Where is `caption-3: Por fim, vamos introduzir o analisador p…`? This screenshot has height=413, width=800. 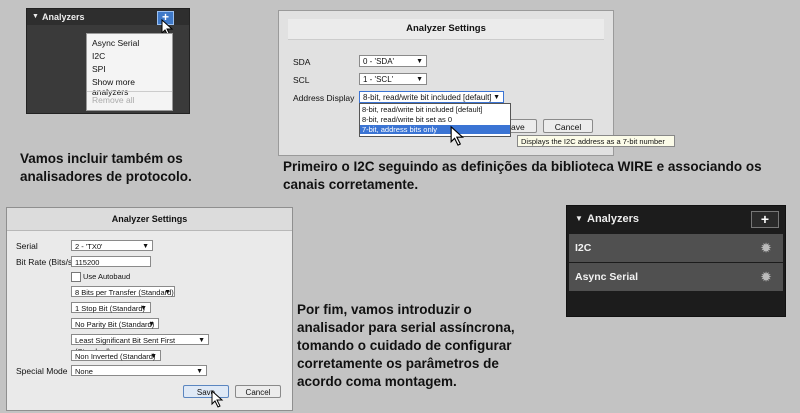
caption-3: Por fim, vamos introduzir o analisador p… is located at coordinates (406, 346).